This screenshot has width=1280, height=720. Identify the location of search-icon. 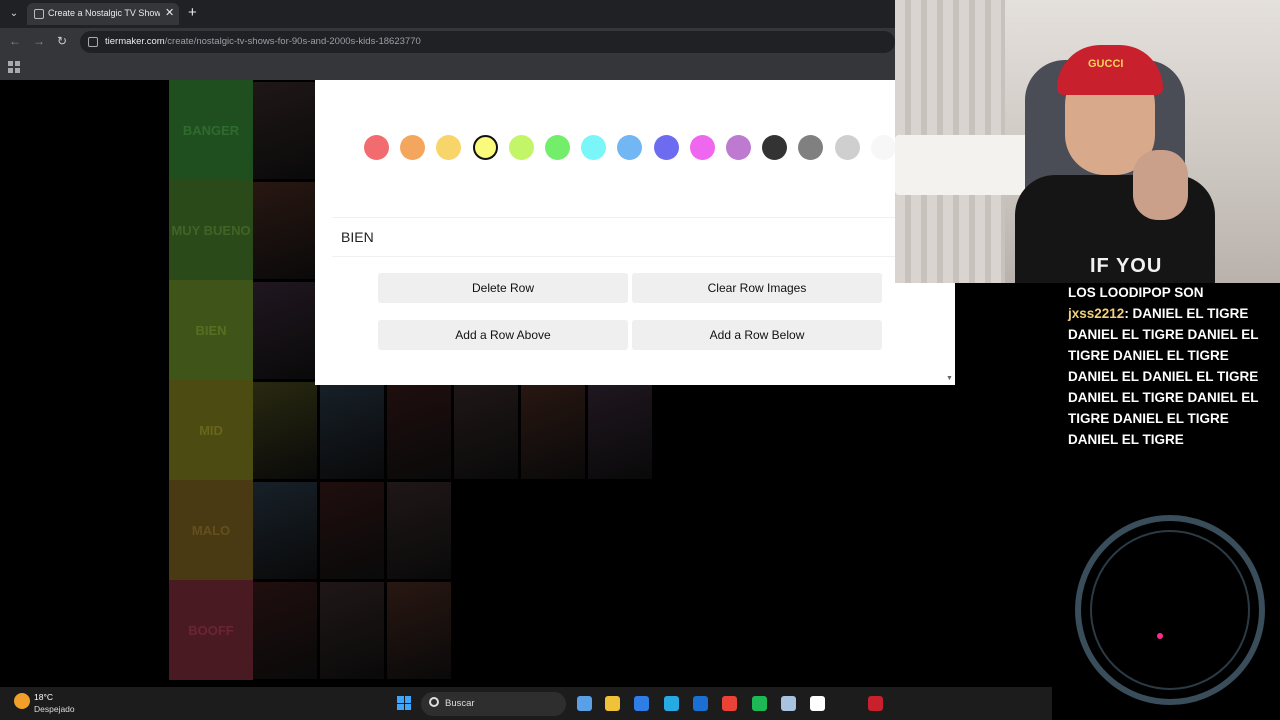
(434, 702).